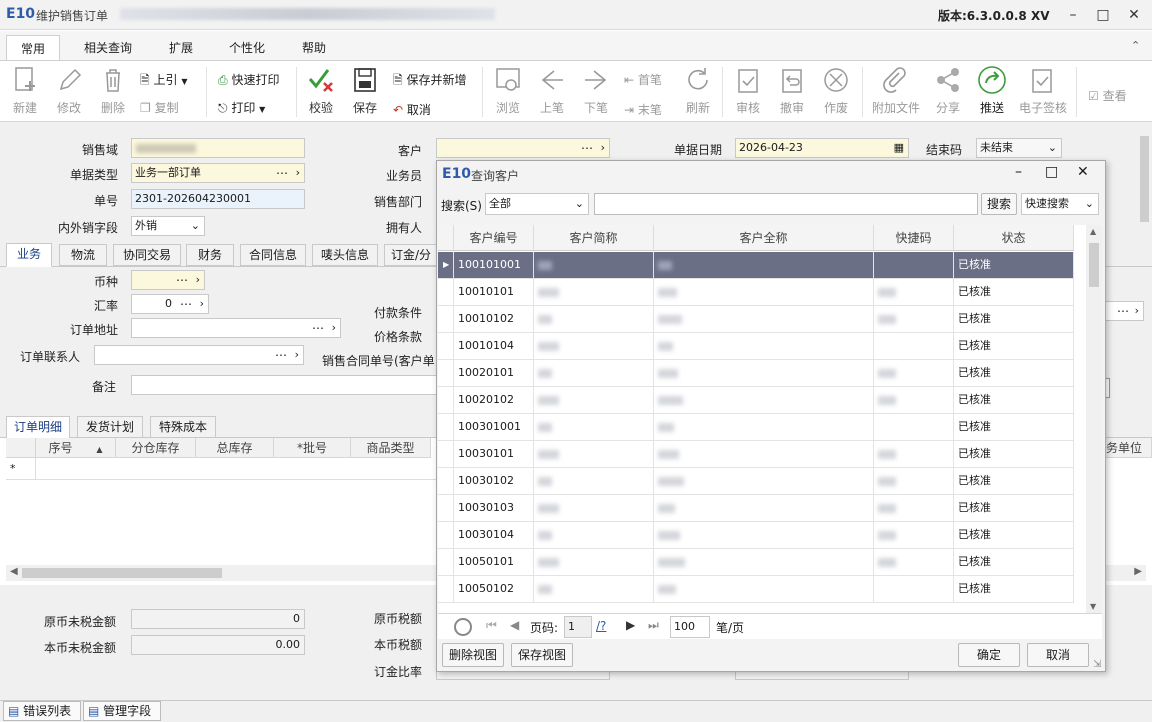  I want to click on form-scrollbar, so click(1144, 179).